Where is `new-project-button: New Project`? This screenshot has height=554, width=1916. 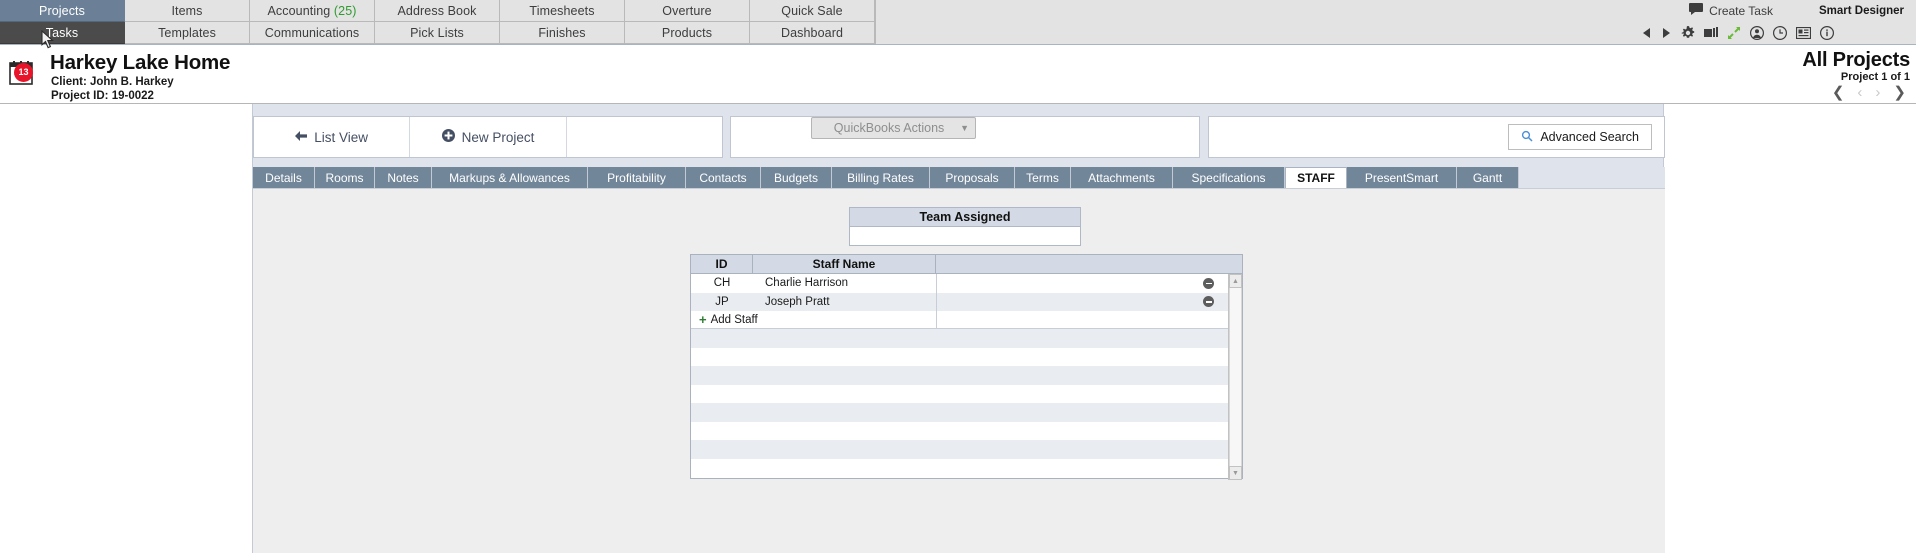
new-project-button: New Project is located at coordinates (488, 137).